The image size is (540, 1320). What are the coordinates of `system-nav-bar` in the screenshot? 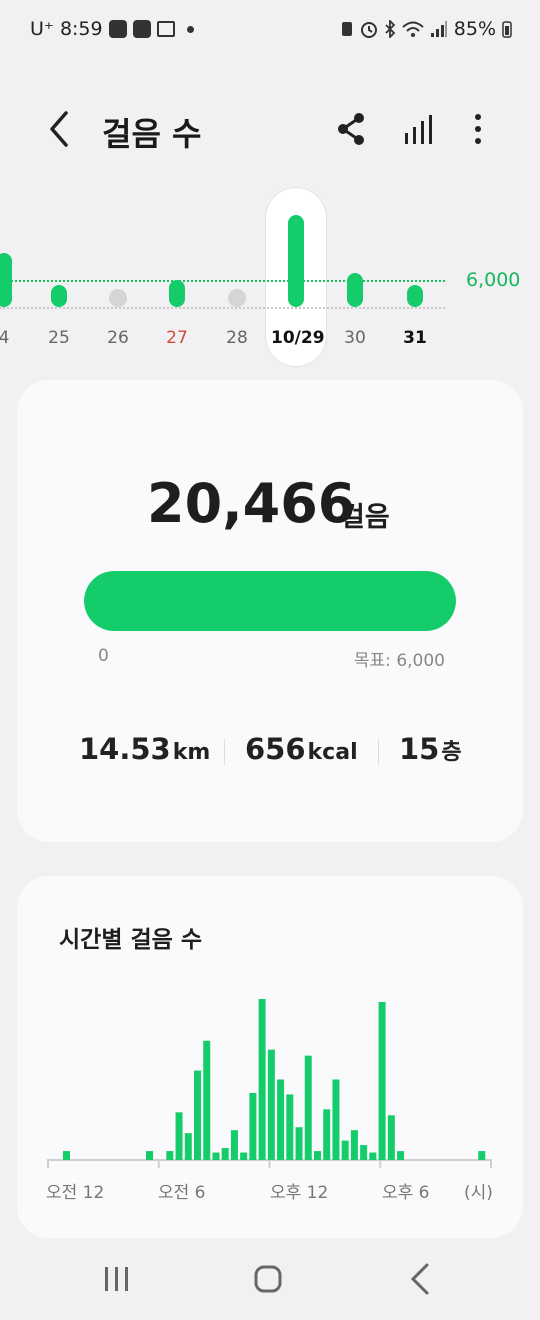 It's located at (270, 1282).